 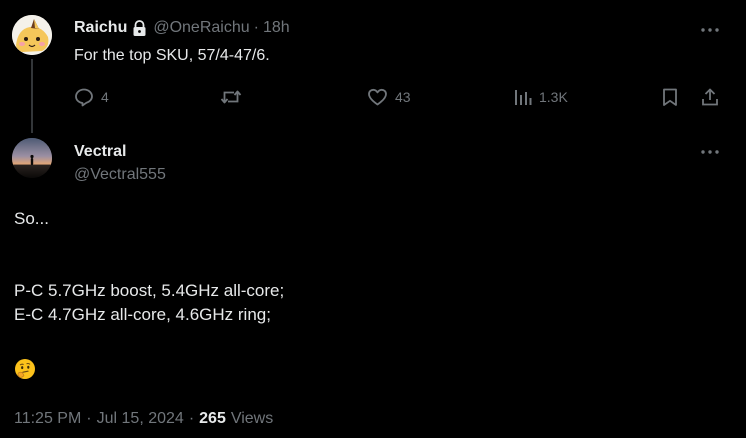 I want to click on avatar-raichu, so click(x=32, y=35).